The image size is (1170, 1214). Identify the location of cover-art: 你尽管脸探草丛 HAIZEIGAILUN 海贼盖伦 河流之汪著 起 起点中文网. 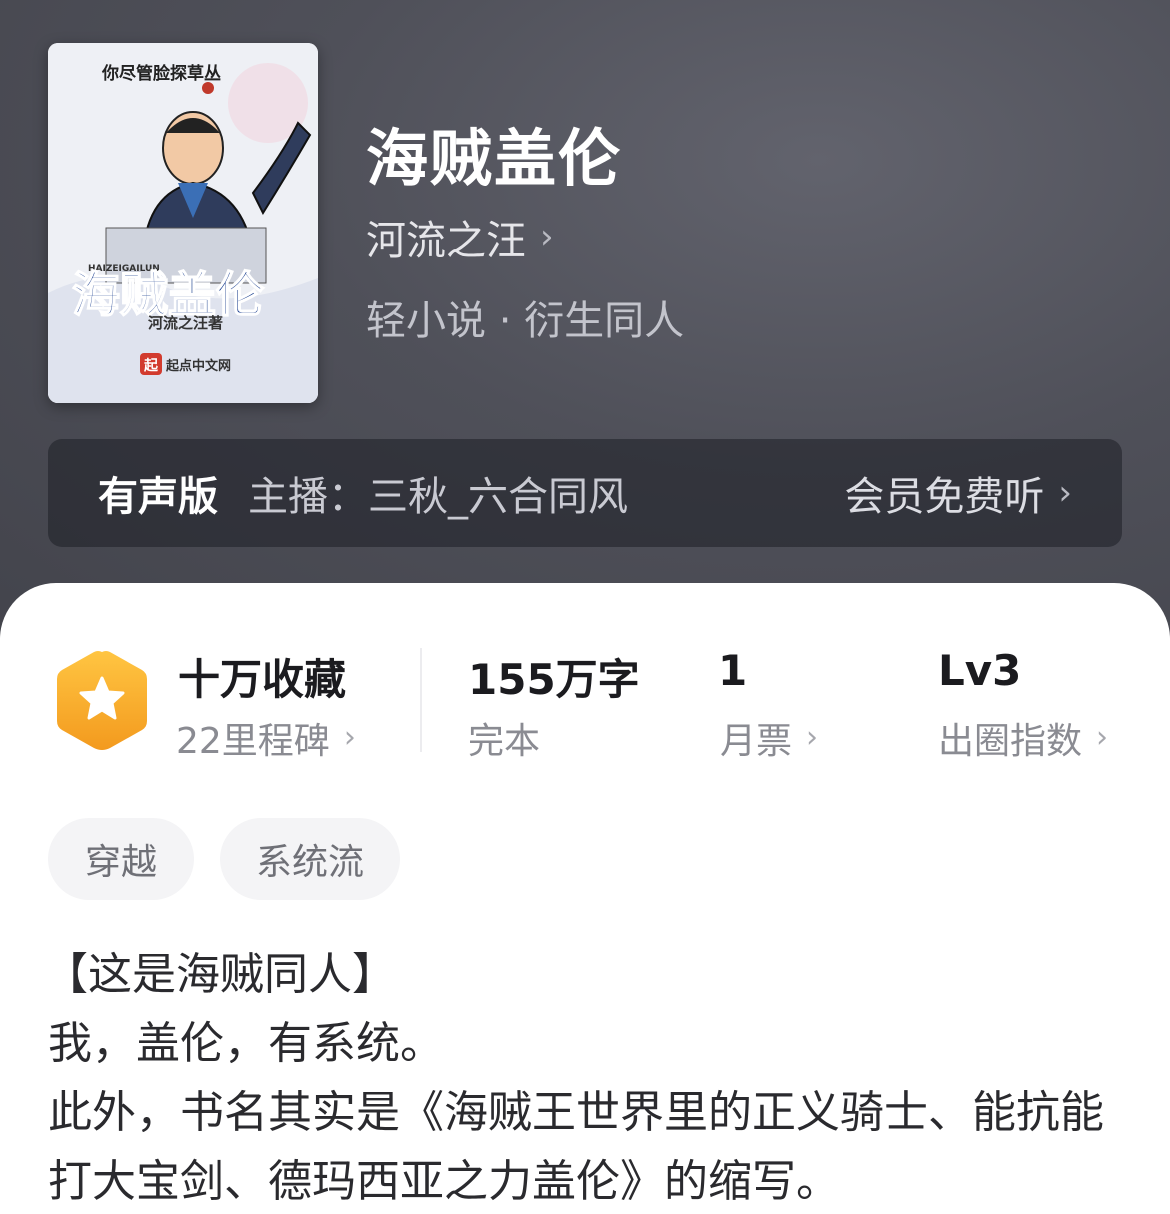
(183, 223).